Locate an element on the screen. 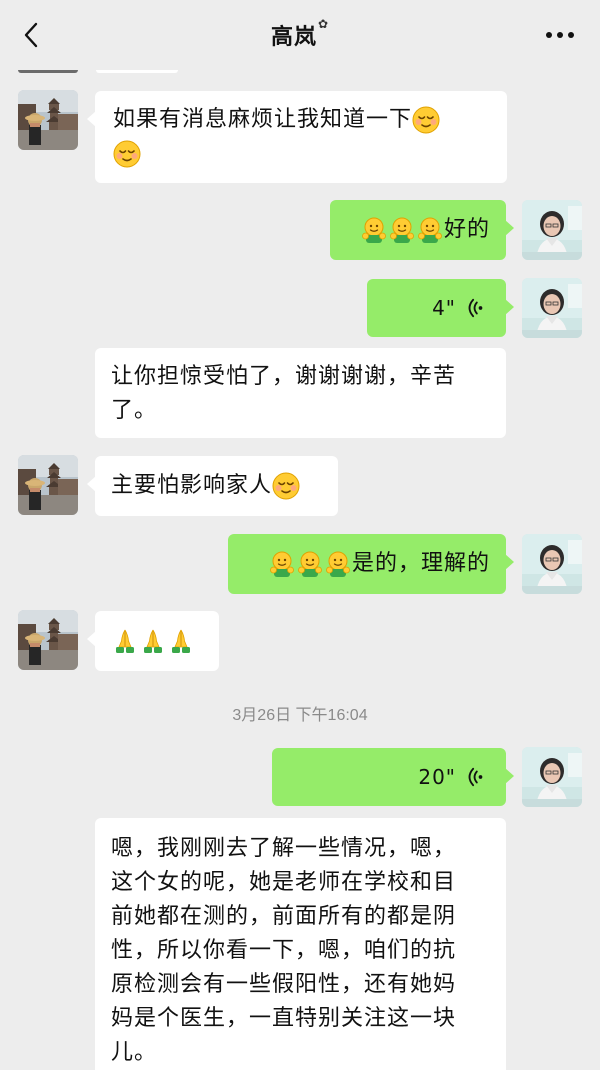  message-bubble: 好的 is located at coordinates (422, 230).